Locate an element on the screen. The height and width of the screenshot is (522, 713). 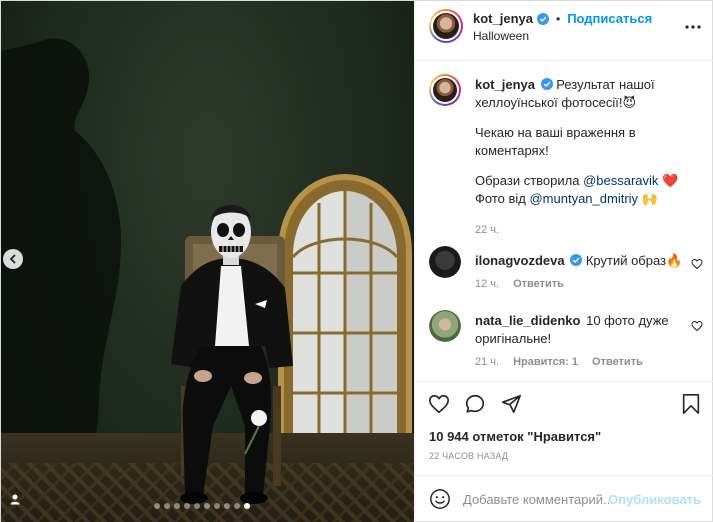
man-in-skull-makeup is located at coordinates (232, 354).